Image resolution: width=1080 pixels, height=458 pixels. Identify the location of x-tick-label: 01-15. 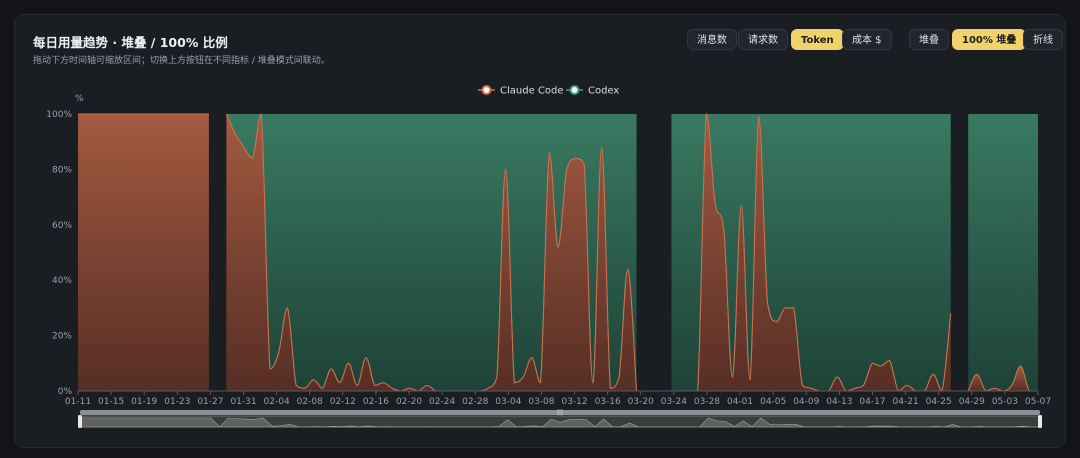
(111, 402).